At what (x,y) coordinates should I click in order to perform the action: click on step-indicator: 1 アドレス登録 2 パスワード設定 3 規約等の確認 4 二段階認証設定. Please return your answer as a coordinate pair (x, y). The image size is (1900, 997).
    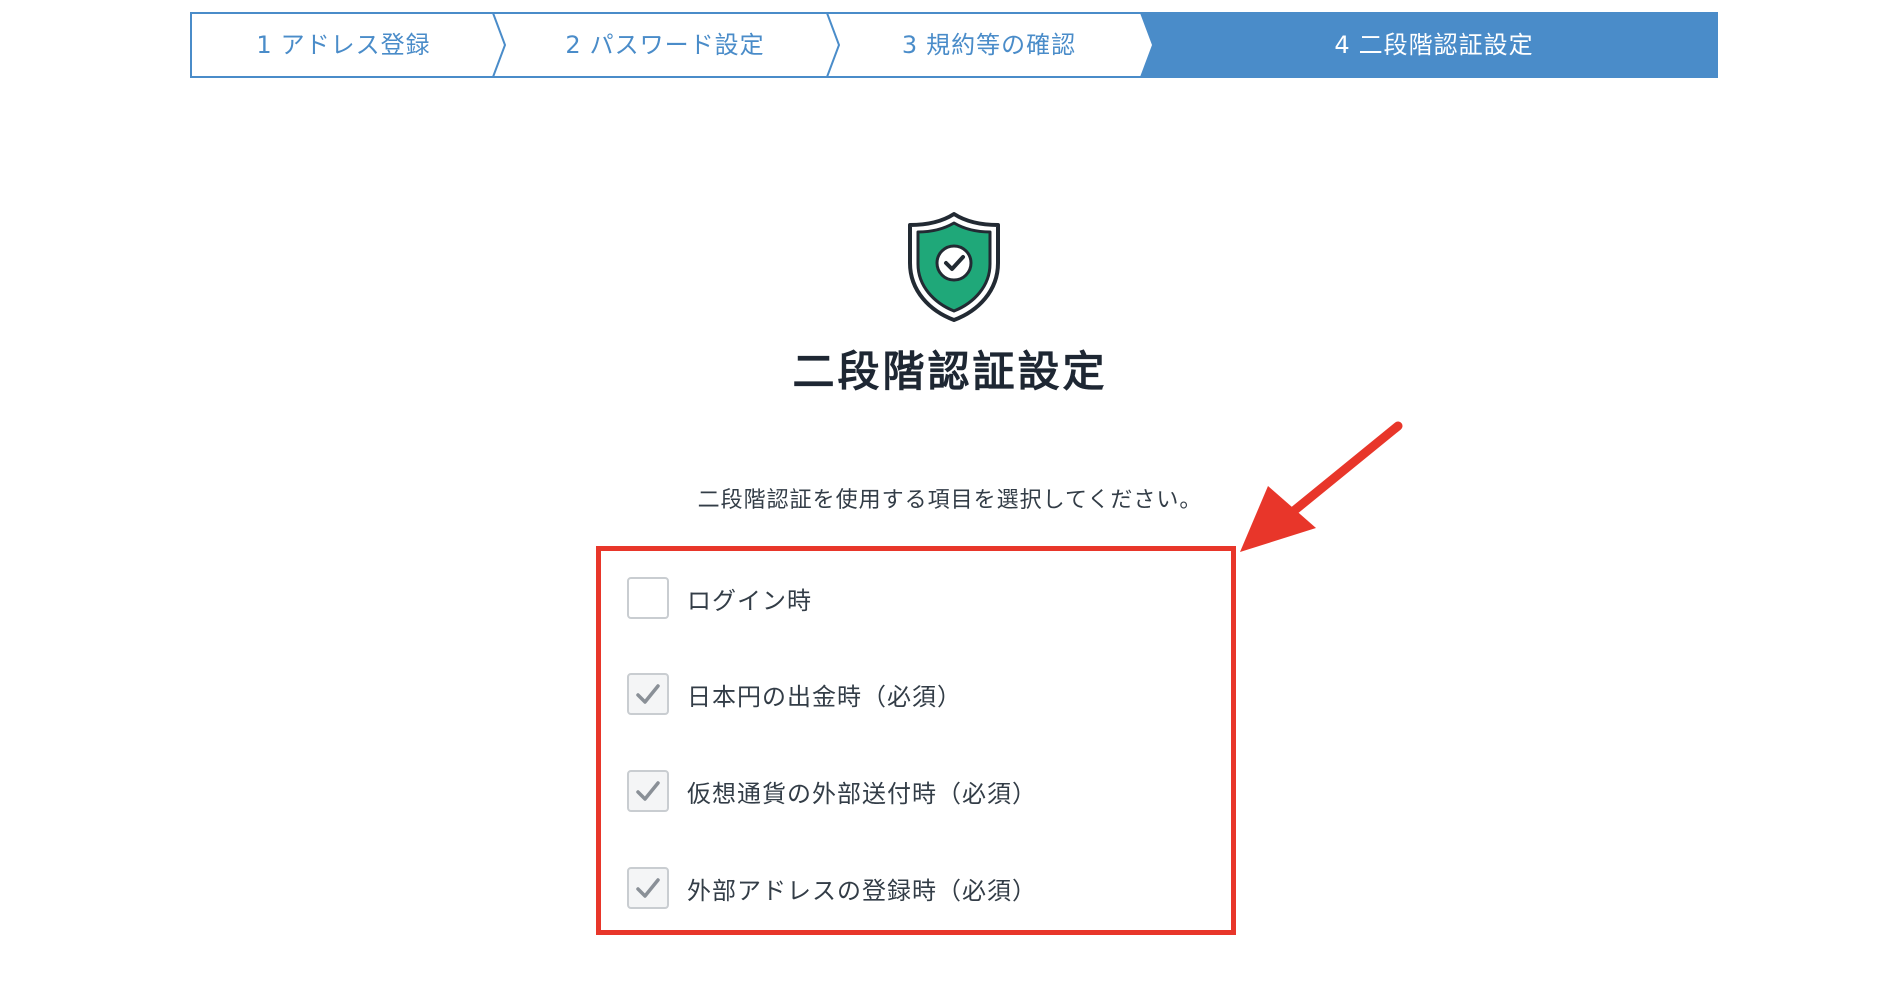
    Looking at the image, I should click on (954, 45).